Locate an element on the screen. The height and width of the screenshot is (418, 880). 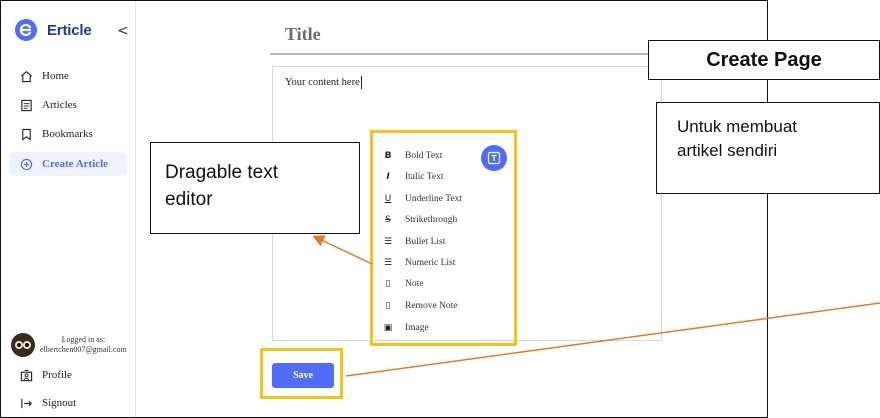
dragable-editor-callout: Dragable text editor is located at coordinates (255, 188).